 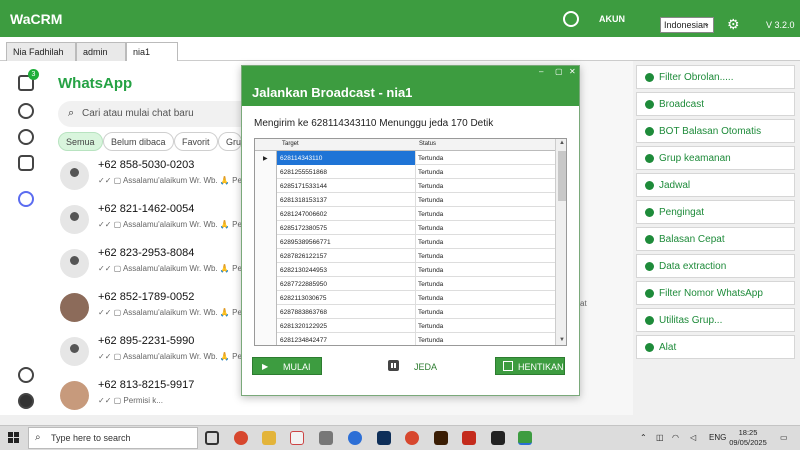 What do you see at coordinates (170, 180) in the screenshot?
I see `chat-preview: ✓✓ ▢ Assalamu'alaikum Wr. Wb. 🙏 Pe` at bounding box center [170, 180].